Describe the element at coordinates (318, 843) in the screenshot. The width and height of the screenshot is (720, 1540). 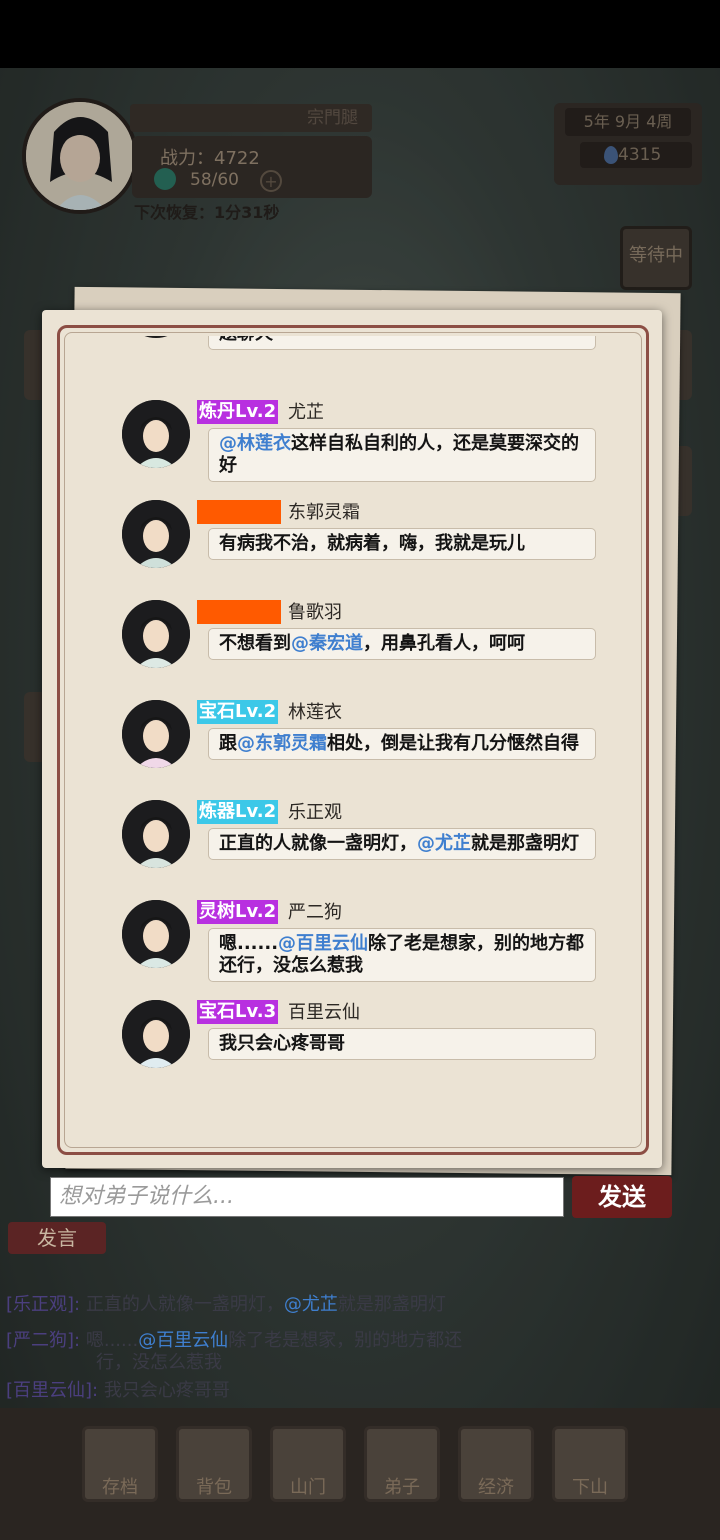
I see `chat-text: 正直的人就像一盏明灯，` at that location.